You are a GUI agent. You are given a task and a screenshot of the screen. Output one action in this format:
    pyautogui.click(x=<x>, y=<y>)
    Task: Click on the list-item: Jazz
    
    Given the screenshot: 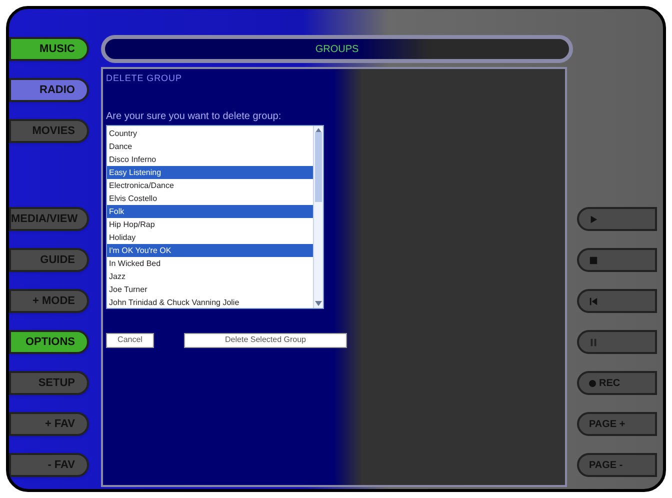 What is the action you would take?
    pyautogui.click(x=210, y=276)
    